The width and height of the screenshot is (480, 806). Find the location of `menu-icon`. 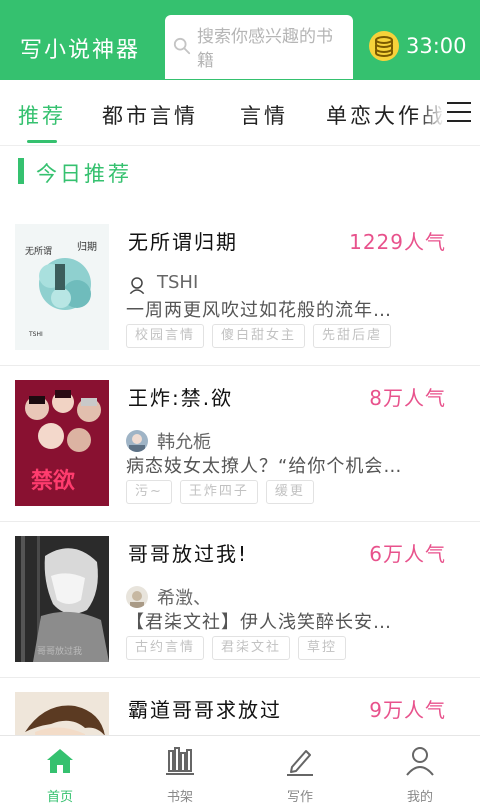

menu-icon is located at coordinates (459, 112).